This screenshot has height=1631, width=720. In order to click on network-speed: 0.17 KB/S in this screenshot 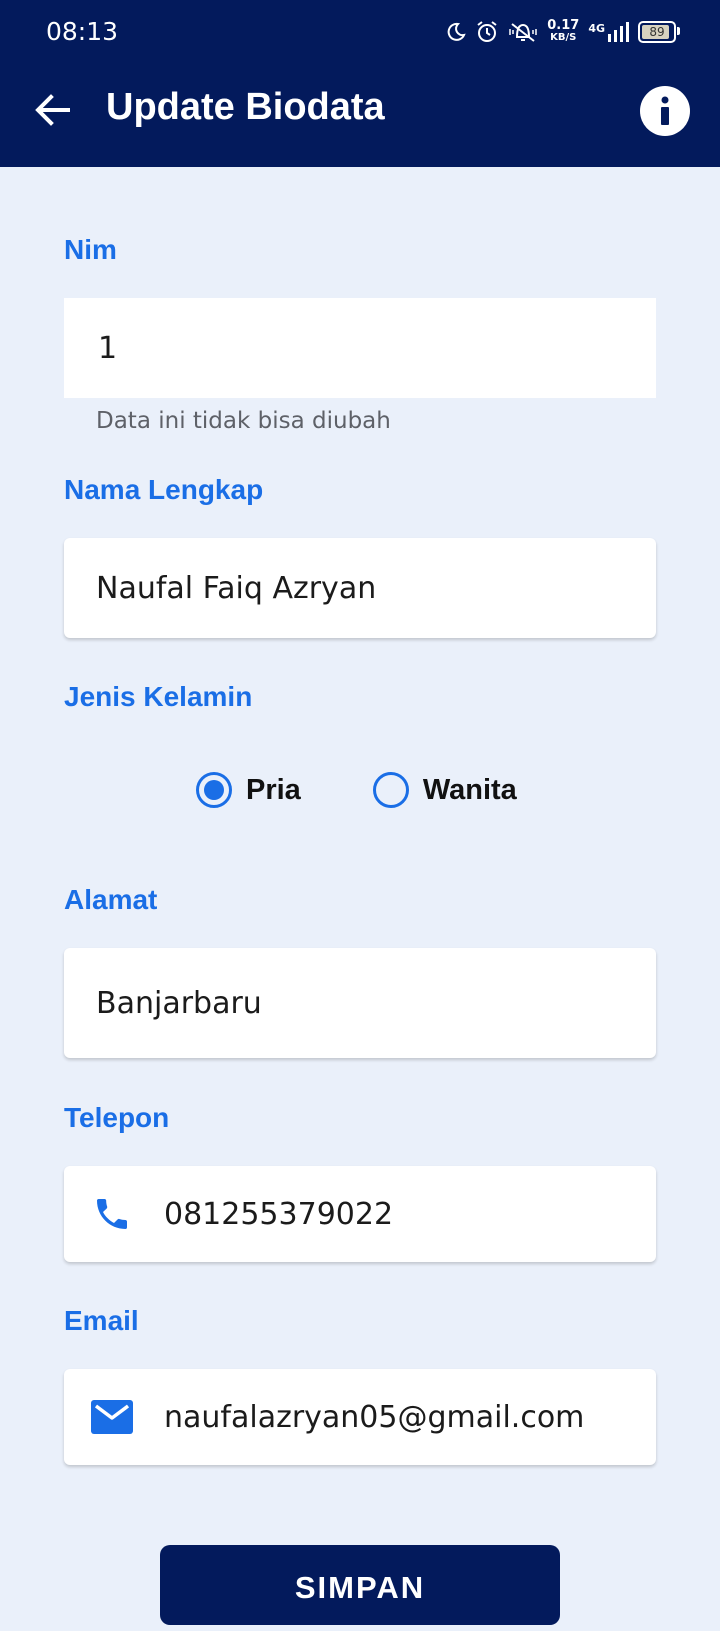, I will do `click(563, 31)`.